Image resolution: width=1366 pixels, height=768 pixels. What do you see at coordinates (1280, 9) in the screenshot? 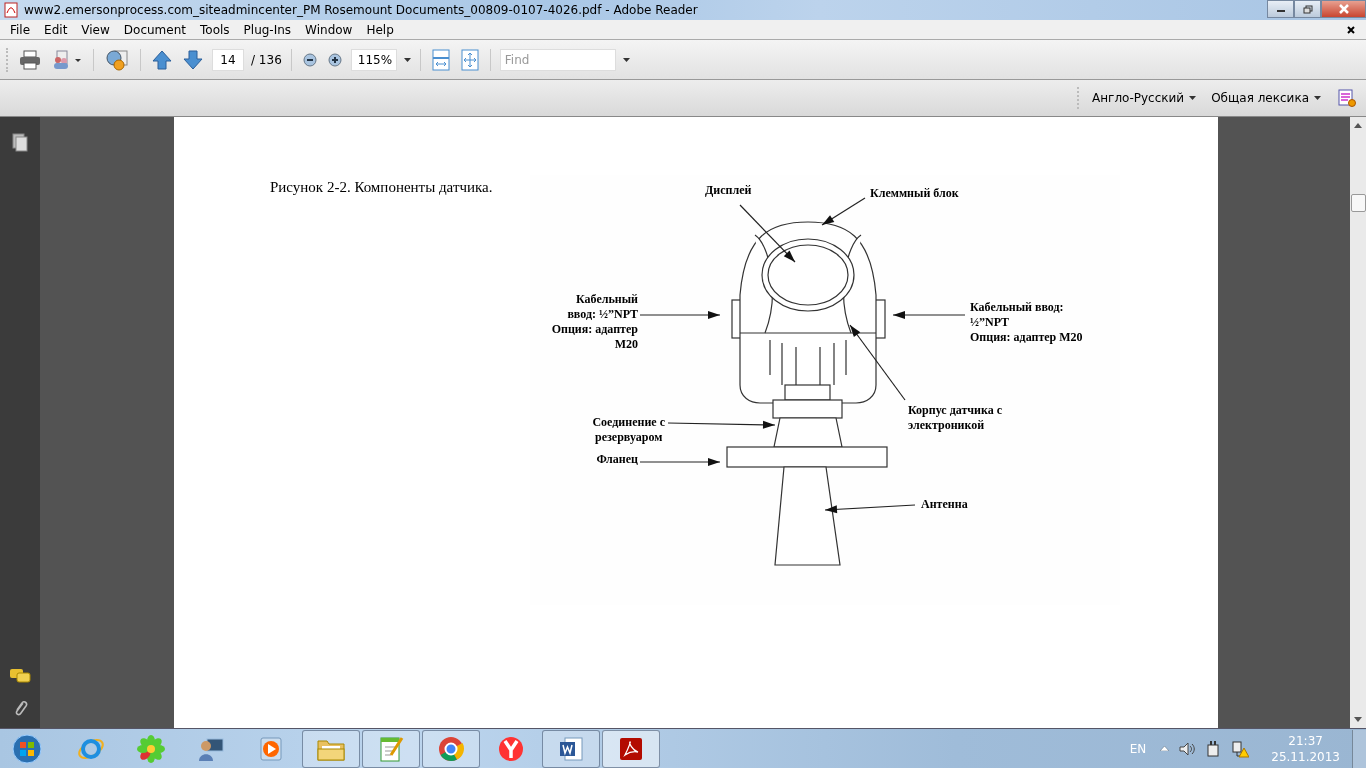
I see `minimize-button` at bounding box center [1280, 9].